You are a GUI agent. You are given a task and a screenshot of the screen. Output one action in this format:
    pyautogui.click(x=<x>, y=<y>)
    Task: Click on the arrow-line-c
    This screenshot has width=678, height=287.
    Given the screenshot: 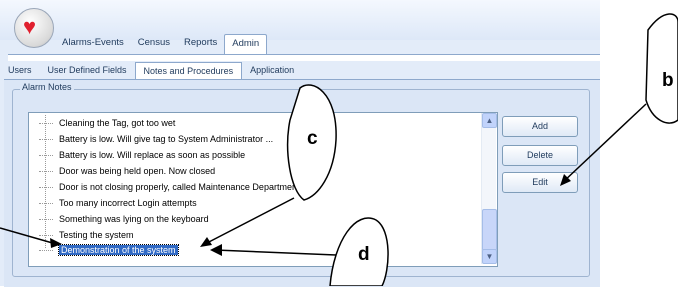 What is the action you would take?
    pyautogui.click(x=249, y=221)
    